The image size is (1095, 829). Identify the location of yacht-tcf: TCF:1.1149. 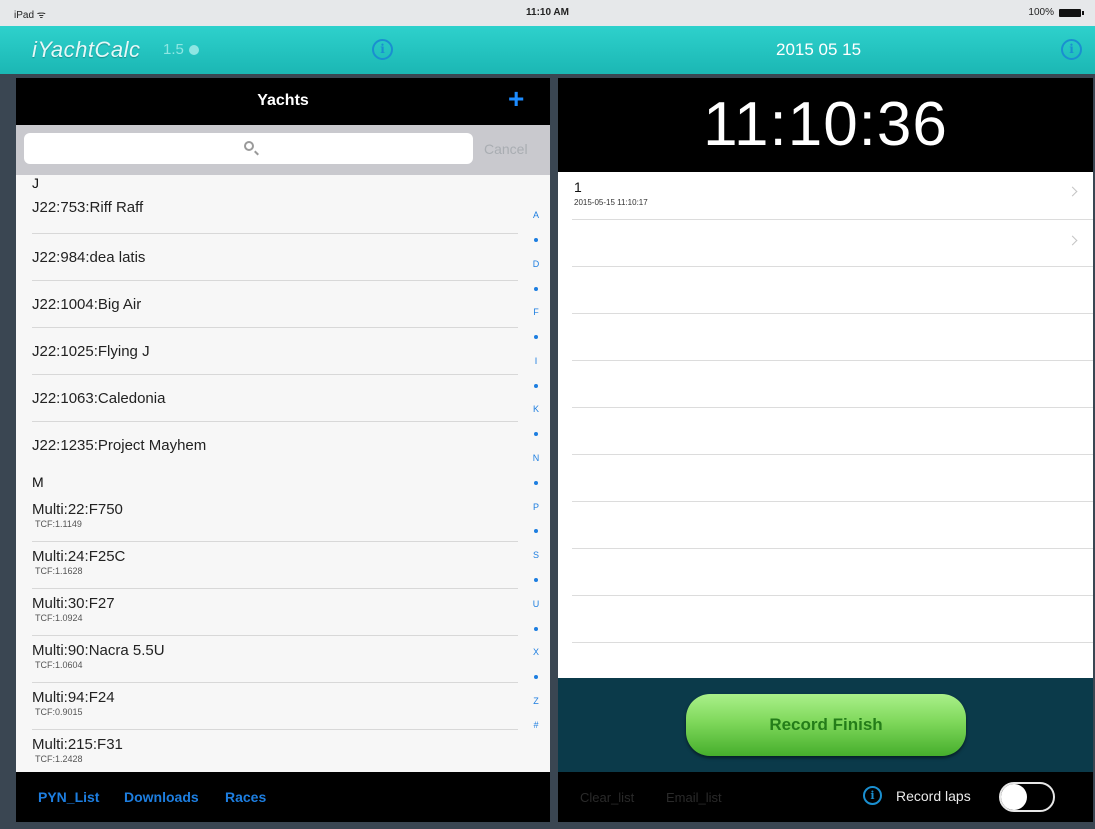
(58, 524).